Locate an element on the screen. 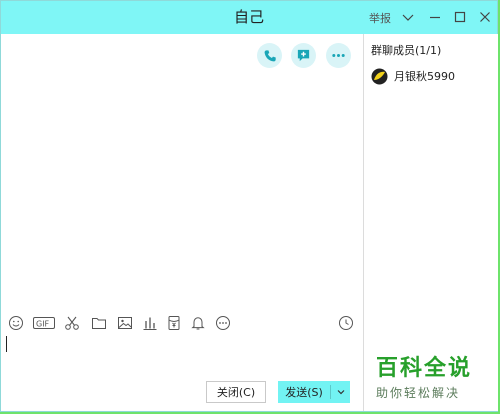 The image size is (500, 414). voice-call-button is located at coordinates (269, 55).